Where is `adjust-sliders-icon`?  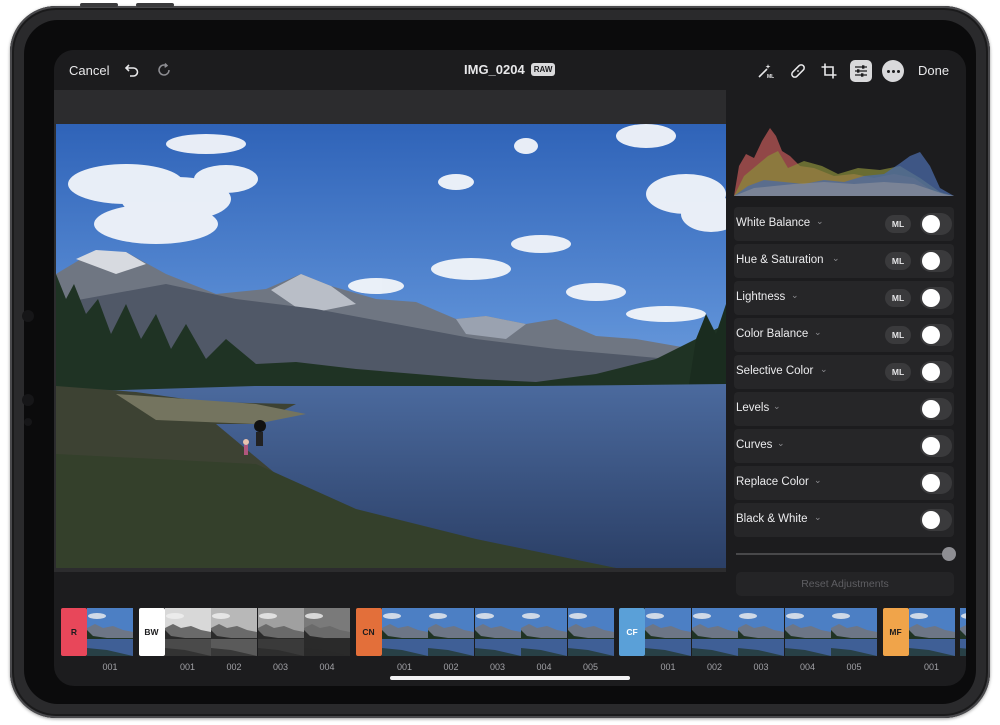
adjust-sliders-icon is located at coordinates (861, 71).